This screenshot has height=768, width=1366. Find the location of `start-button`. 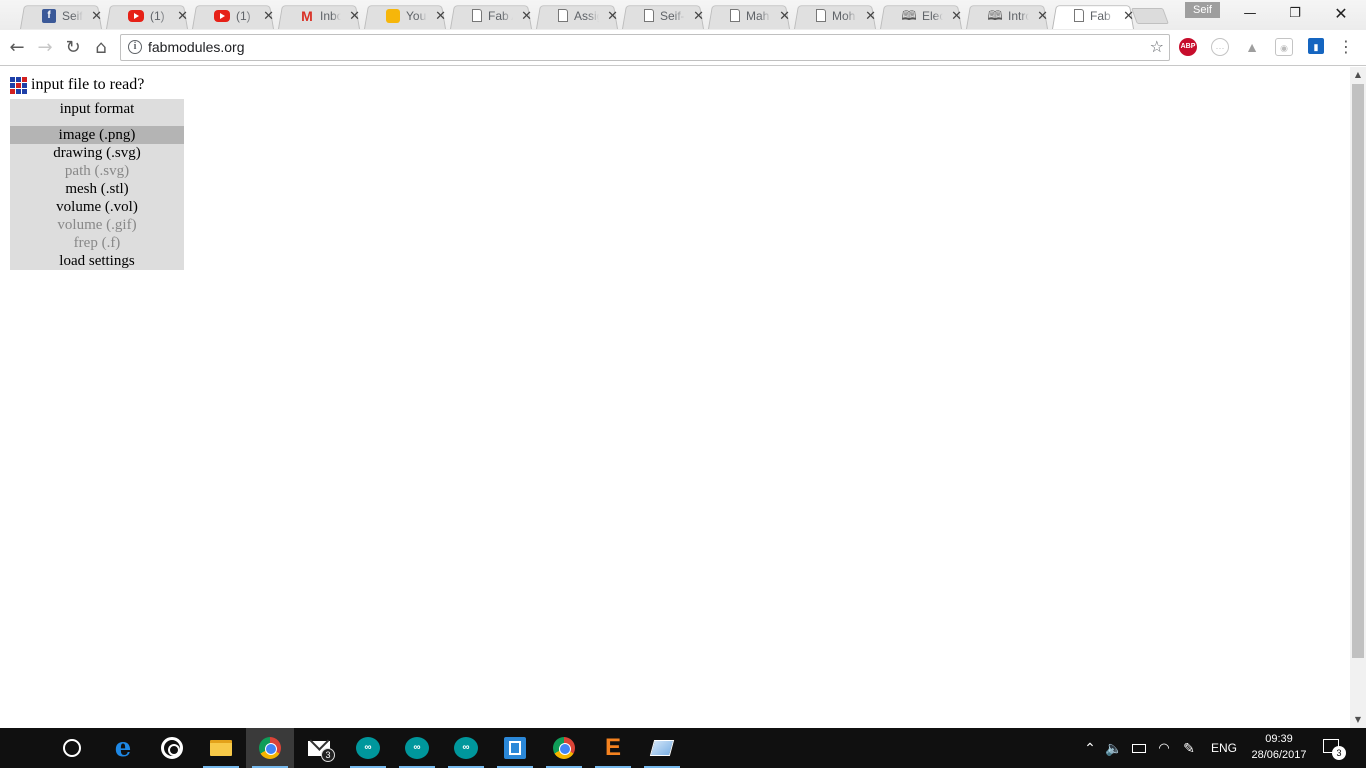

start-button is located at coordinates (24, 748).